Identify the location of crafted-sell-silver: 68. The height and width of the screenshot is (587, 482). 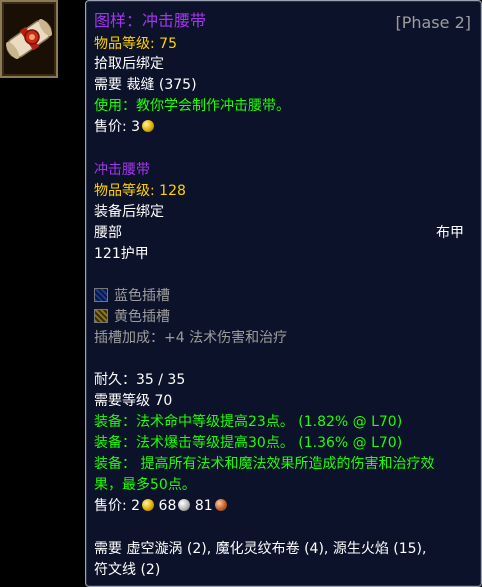
(167, 506).